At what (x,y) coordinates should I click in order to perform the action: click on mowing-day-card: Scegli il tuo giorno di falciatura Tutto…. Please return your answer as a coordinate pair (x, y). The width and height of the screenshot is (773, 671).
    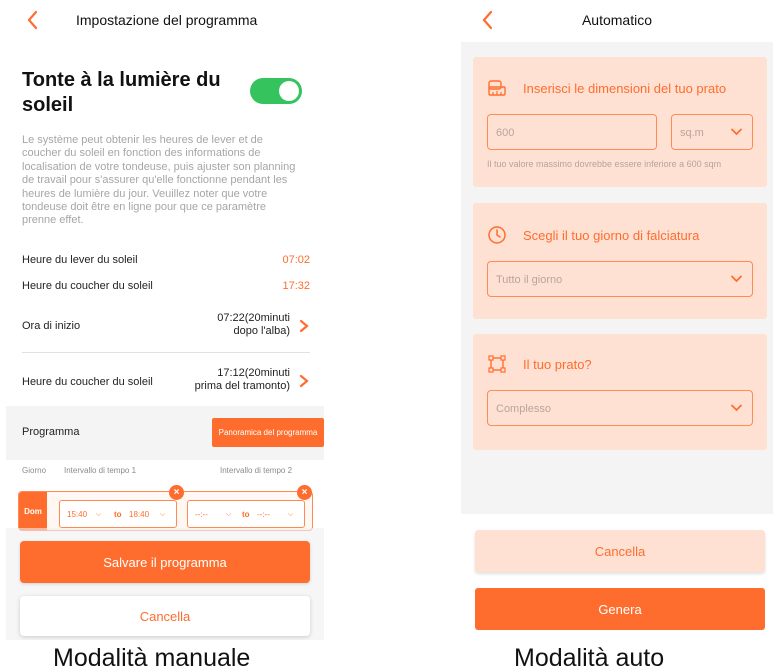
    Looking at the image, I should click on (620, 261).